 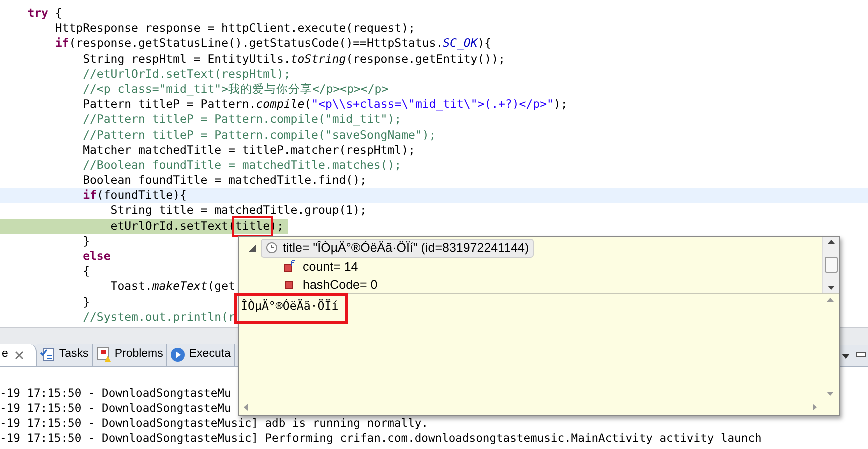 I want to click on scroll-up-icon, so click(x=831, y=242).